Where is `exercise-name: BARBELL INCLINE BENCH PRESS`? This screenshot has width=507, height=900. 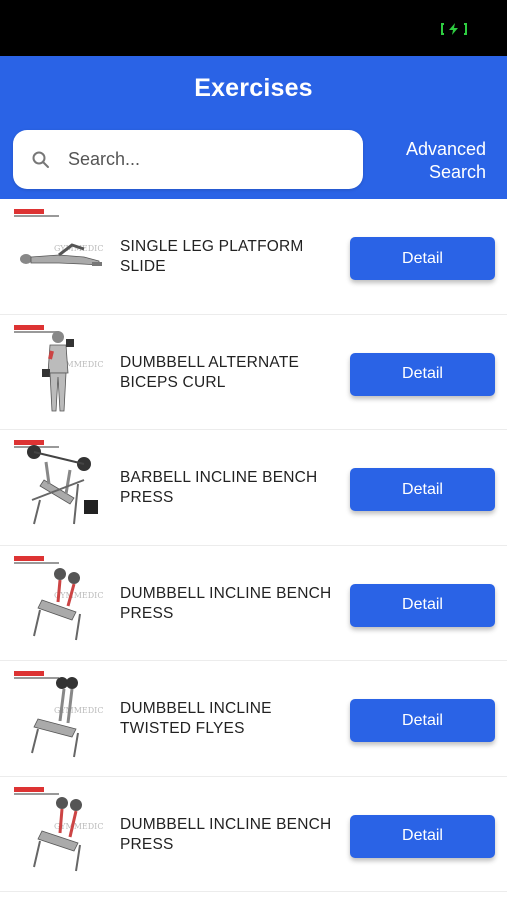
exercise-name: BARBELL INCLINE BENCH PRESS is located at coordinates (219, 487).